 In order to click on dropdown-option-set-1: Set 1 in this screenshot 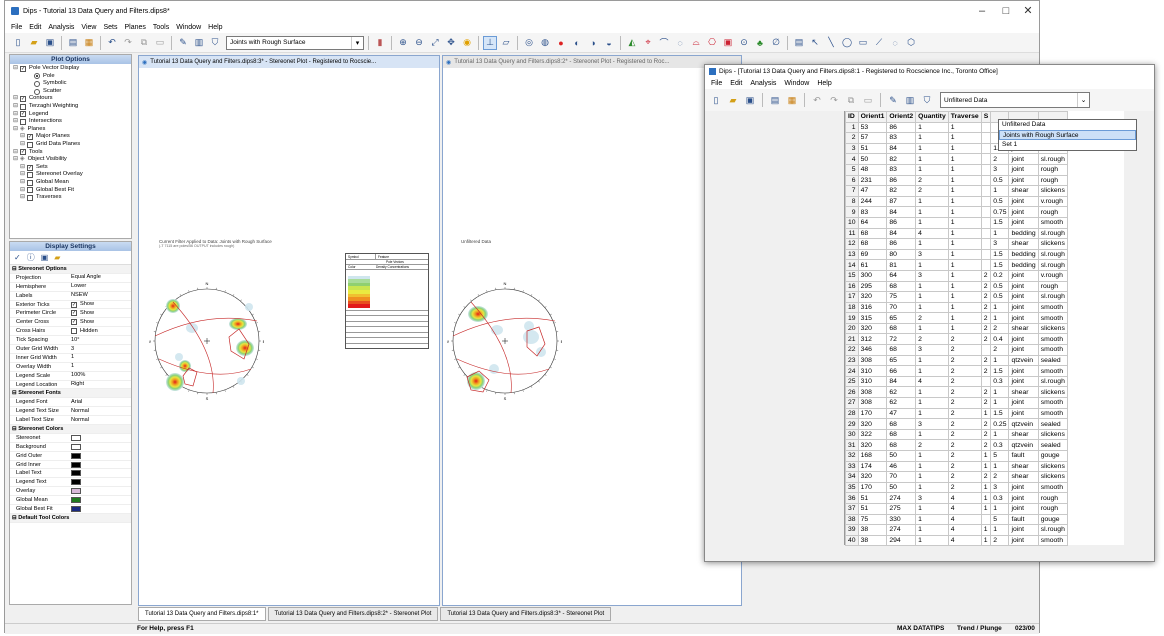, I will do `click(1067, 145)`.